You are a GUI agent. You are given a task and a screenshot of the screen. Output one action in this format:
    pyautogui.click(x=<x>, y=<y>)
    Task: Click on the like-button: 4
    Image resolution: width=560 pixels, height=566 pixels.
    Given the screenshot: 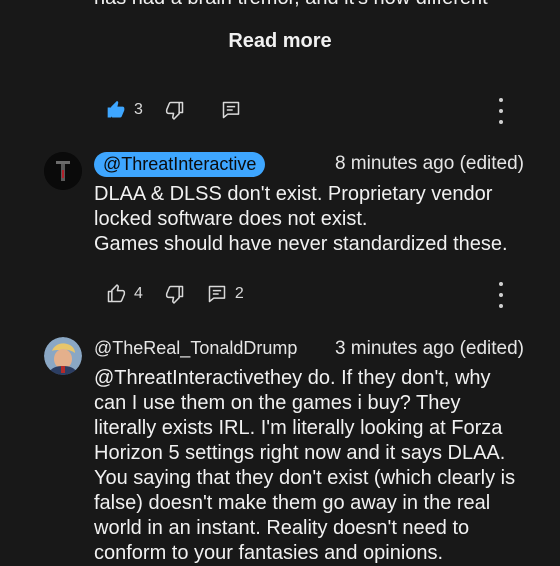 What is the action you would take?
    pyautogui.click(x=124, y=294)
    